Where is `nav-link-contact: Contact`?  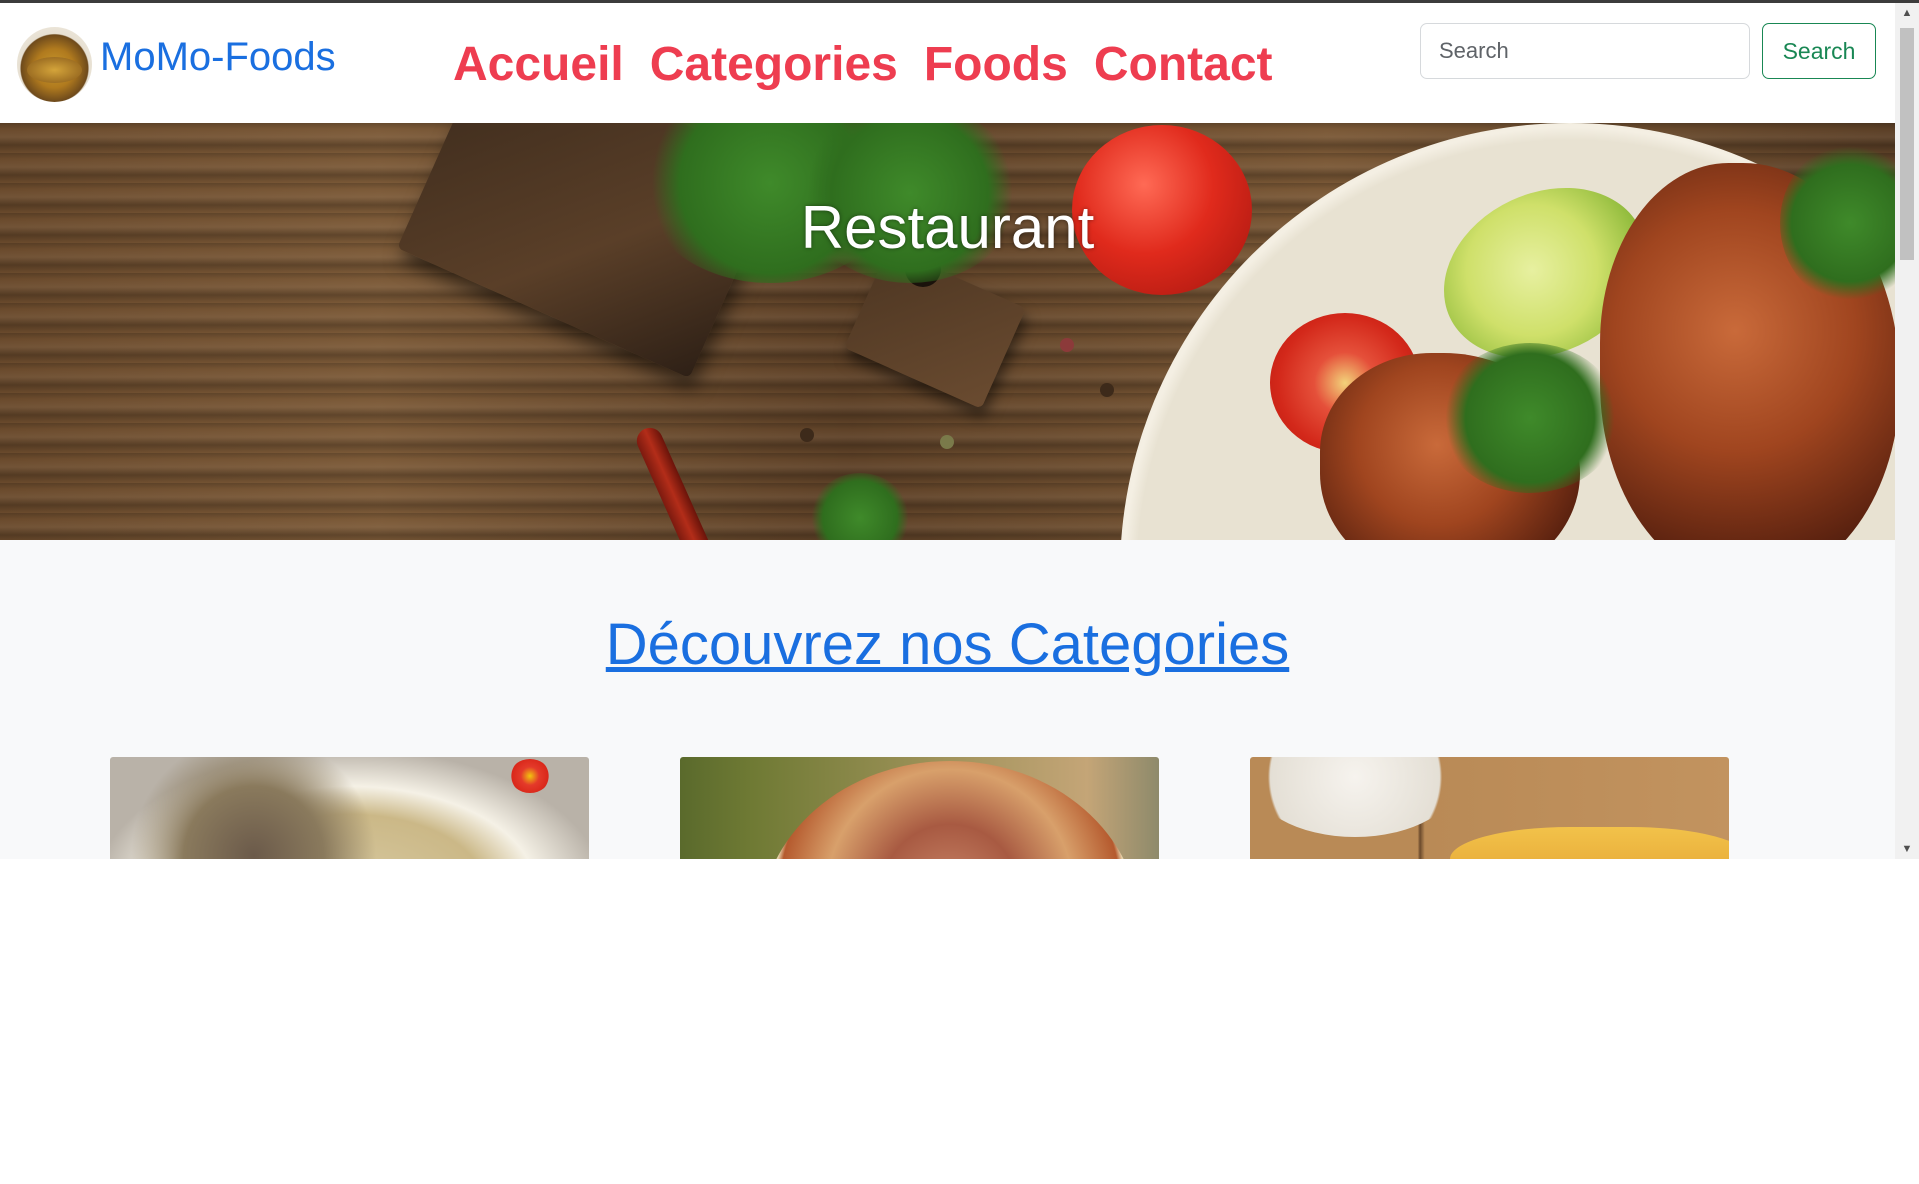
nav-link-contact: Contact is located at coordinates (1183, 65).